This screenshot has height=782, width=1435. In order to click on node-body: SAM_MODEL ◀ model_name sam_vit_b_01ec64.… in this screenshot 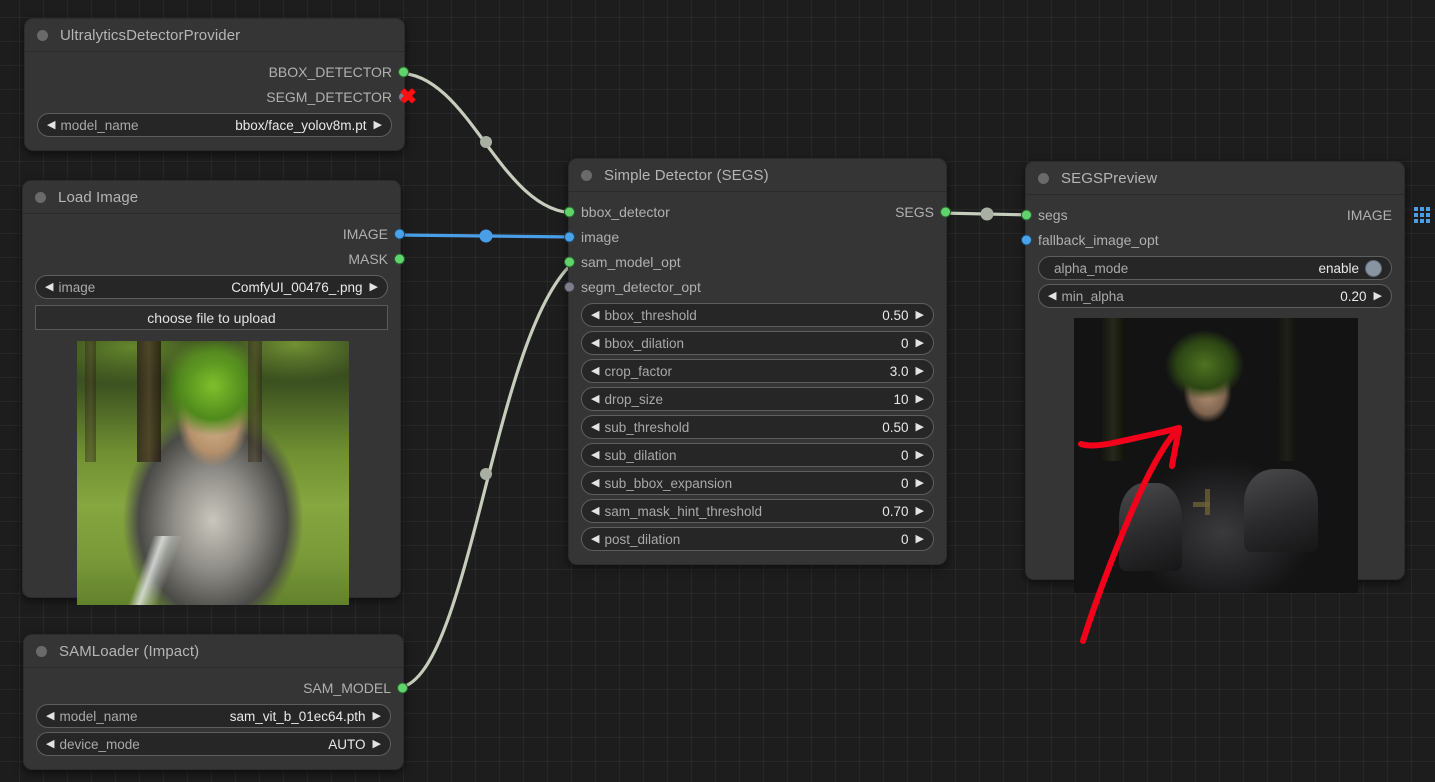, I will do `click(216, 718)`.